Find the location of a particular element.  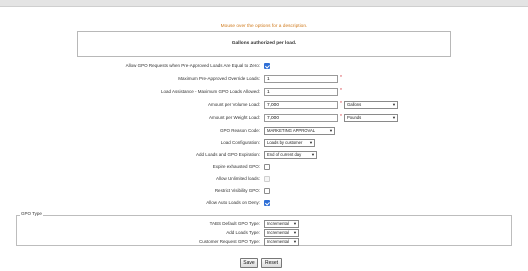

expiration-select: End of current day ▼ is located at coordinates (290, 155).